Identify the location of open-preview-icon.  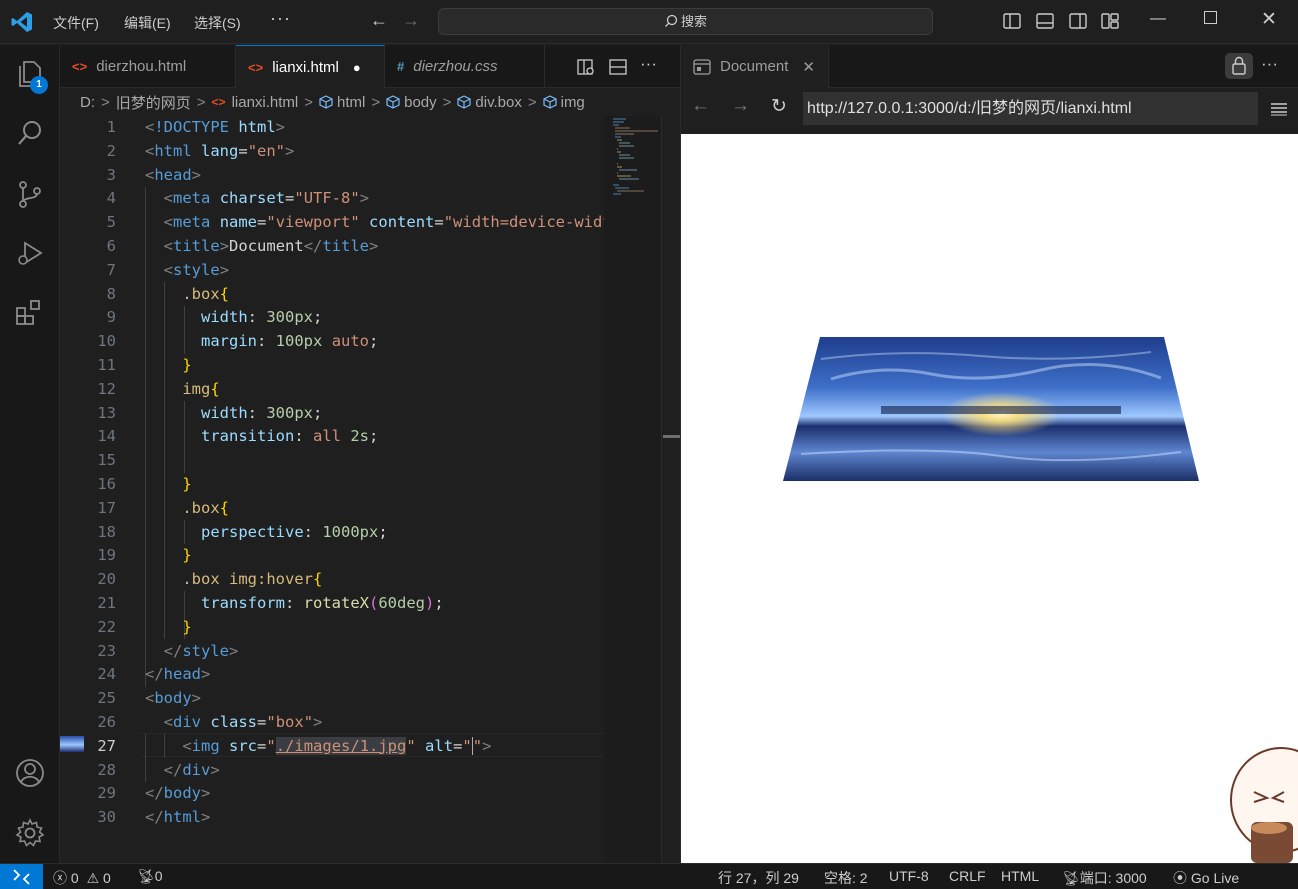
(586, 67).